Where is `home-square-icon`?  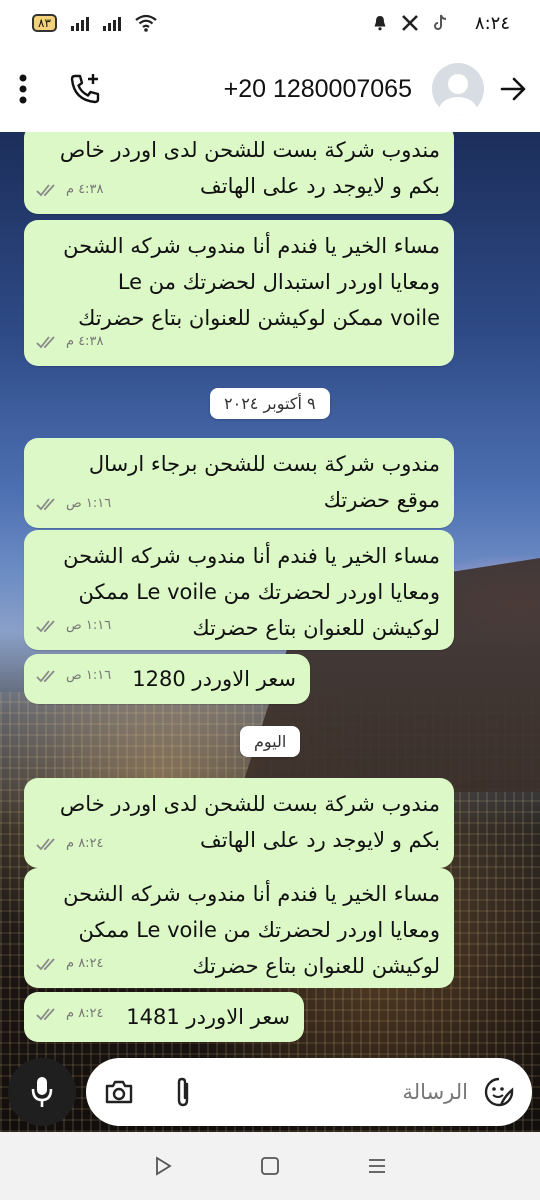 home-square-icon is located at coordinates (270, 1166).